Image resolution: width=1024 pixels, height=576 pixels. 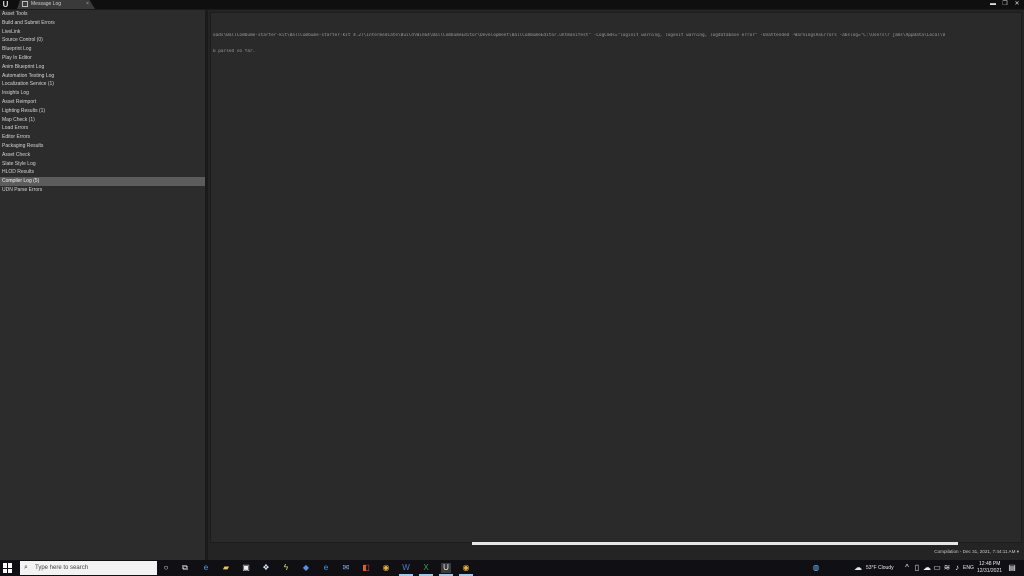 What do you see at coordinates (816, 568) in the screenshot?
I see `meet-now-icon: ◍` at bounding box center [816, 568].